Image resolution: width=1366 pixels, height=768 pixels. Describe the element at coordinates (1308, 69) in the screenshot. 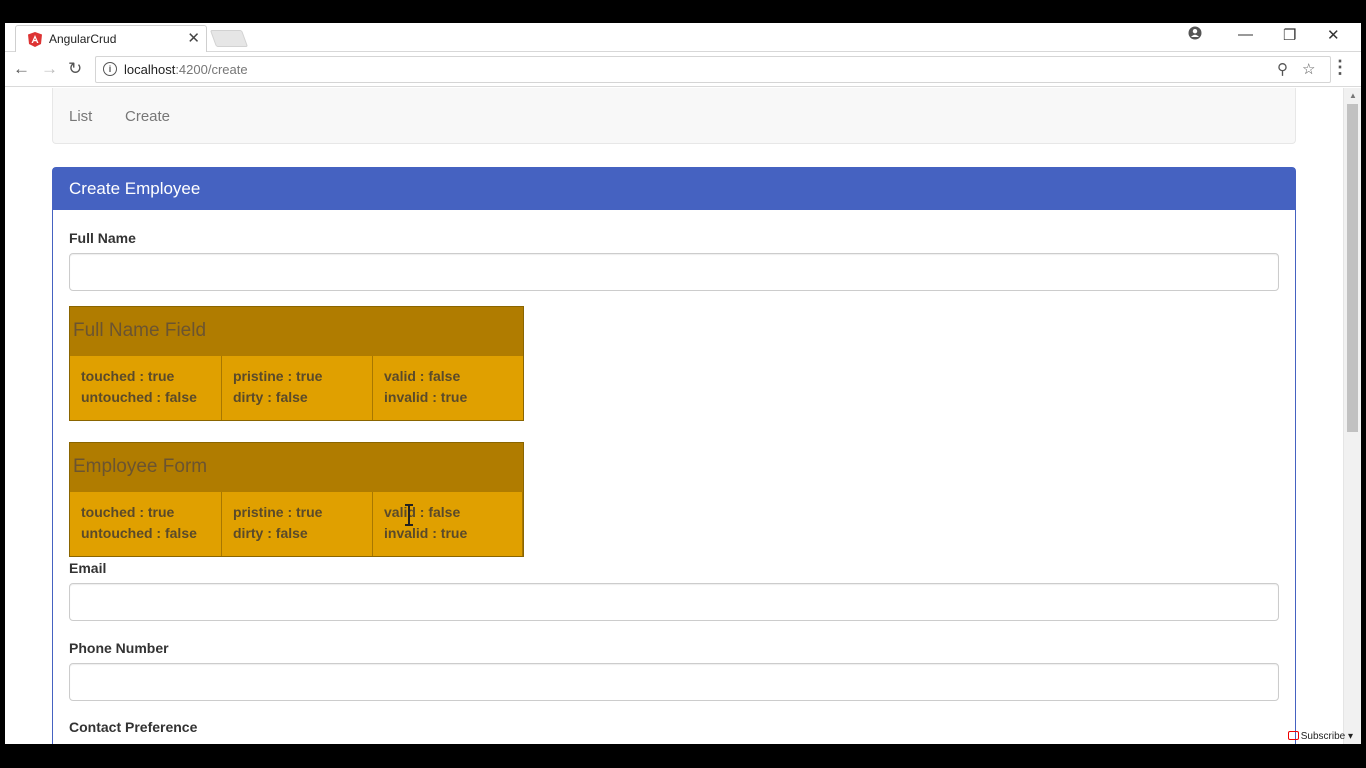

I see `star-icon: ☆` at that location.